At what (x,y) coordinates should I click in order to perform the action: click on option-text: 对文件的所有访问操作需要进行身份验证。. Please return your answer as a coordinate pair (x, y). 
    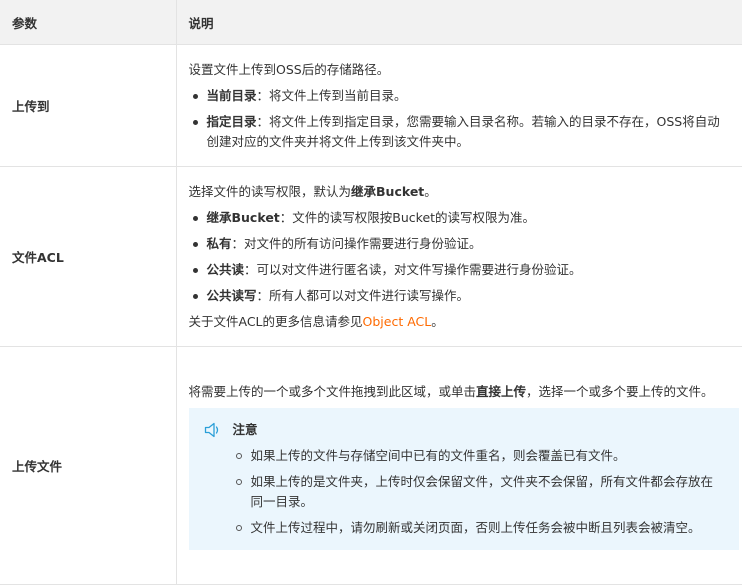
    Looking at the image, I should click on (363, 243).